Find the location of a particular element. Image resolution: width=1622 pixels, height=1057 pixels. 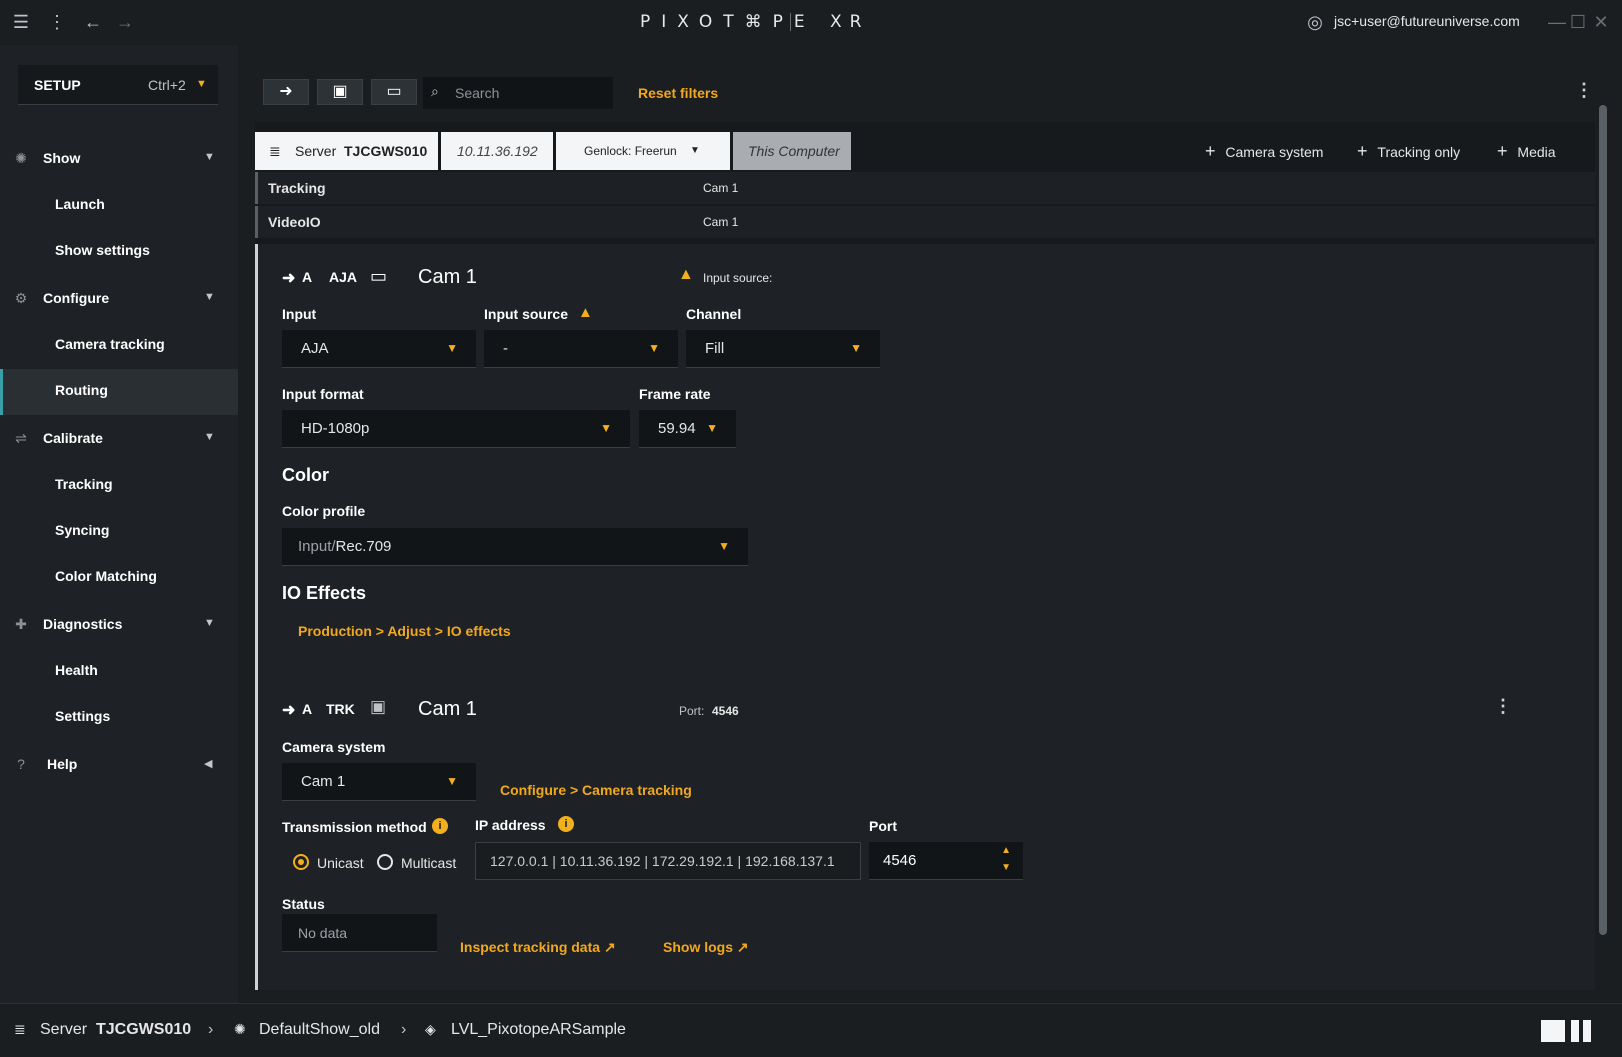

io-effects-link: Production > Adjust > IO effects is located at coordinates (404, 631).